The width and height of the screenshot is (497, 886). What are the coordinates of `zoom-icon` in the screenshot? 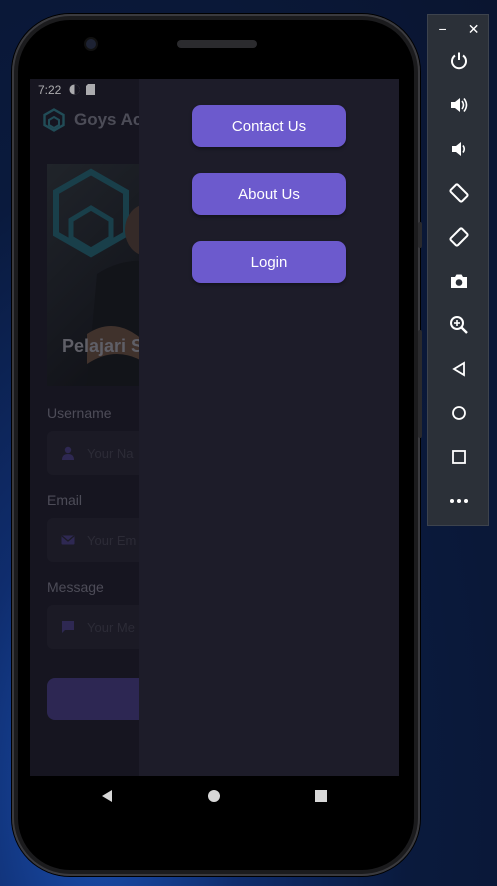 It's located at (459, 325).